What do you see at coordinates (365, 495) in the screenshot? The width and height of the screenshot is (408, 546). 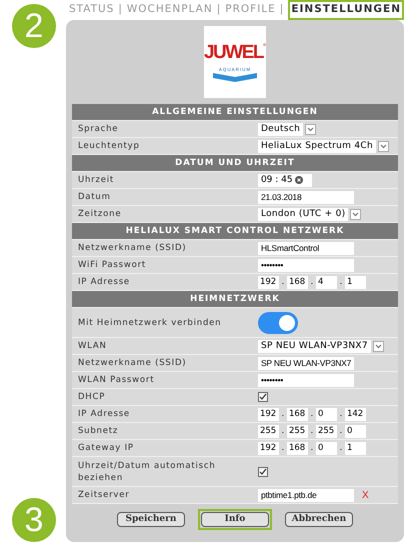 I see `error-mark: X` at bounding box center [365, 495].